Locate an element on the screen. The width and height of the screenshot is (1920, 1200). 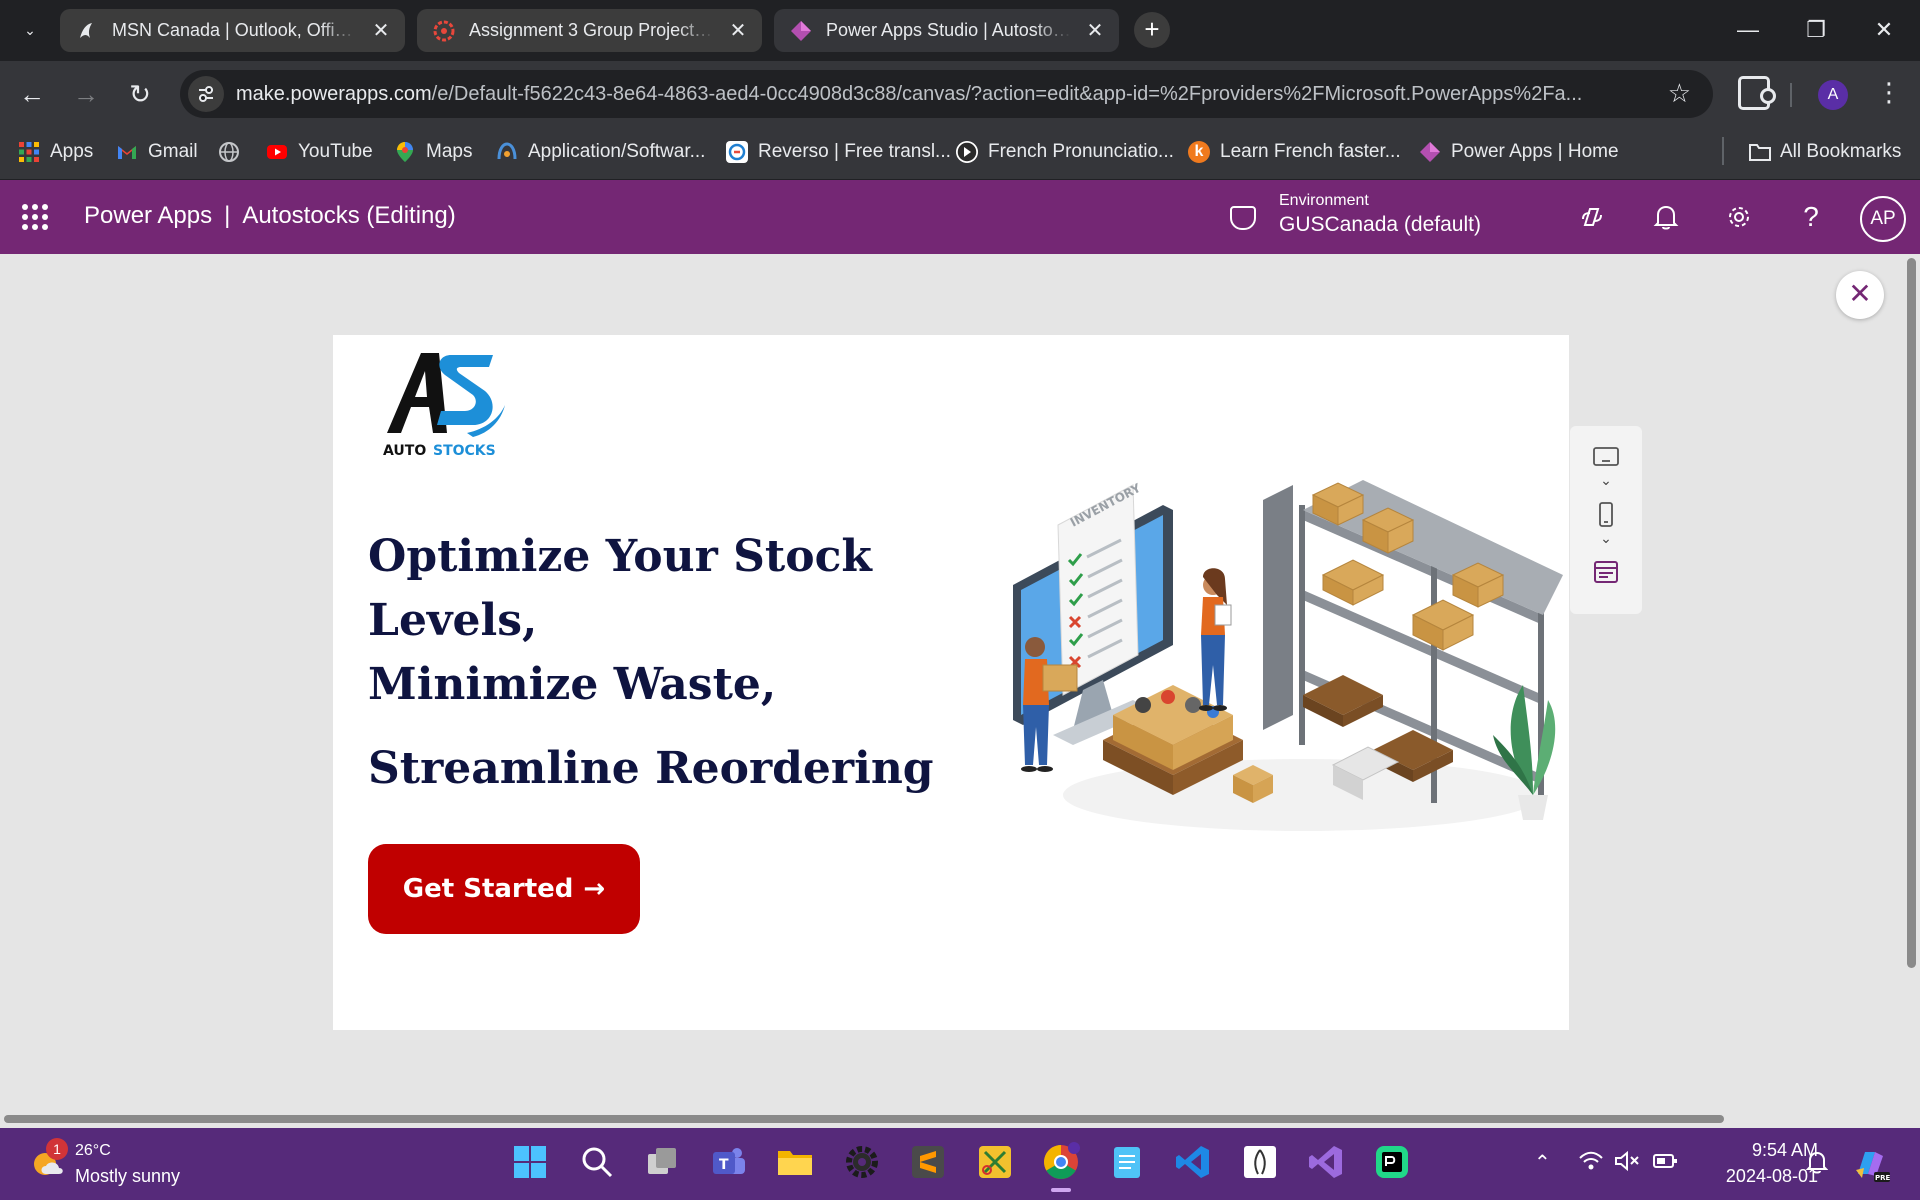
copilot-icon is located at coordinates (1592, 217).